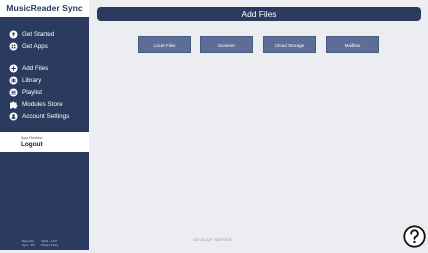 This screenshot has width=428, height=253. What do you see at coordinates (44, 9) in the screenshot?
I see `app-title: MusicReader Sync` at bounding box center [44, 9].